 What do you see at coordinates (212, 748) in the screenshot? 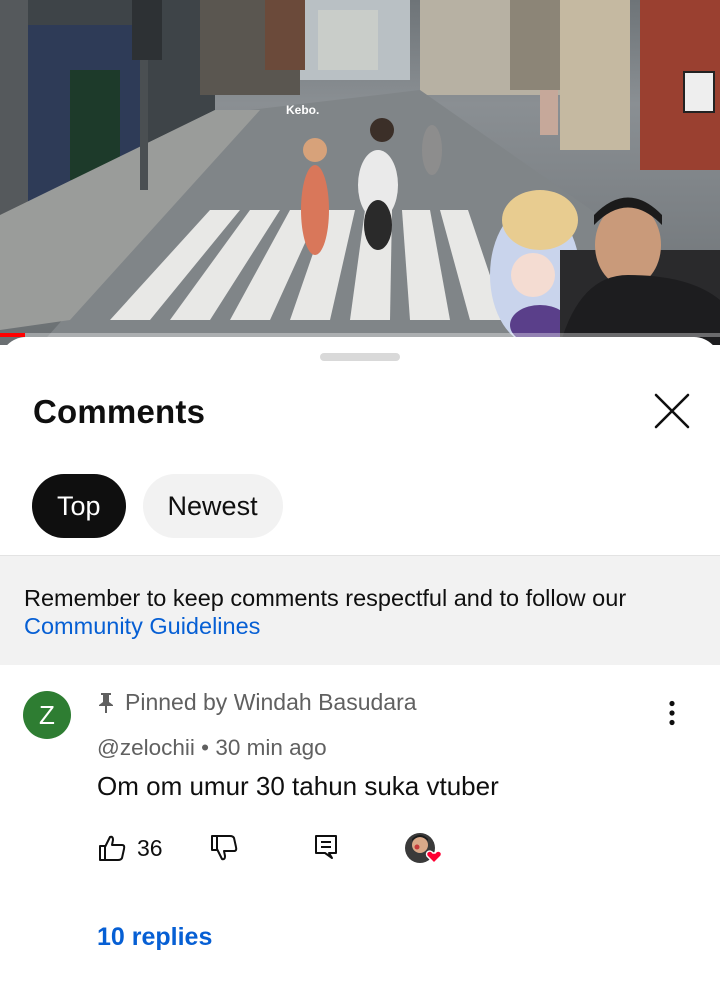
I see `comment-meta: @zelochii • 30 min ago` at bounding box center [212, 748].